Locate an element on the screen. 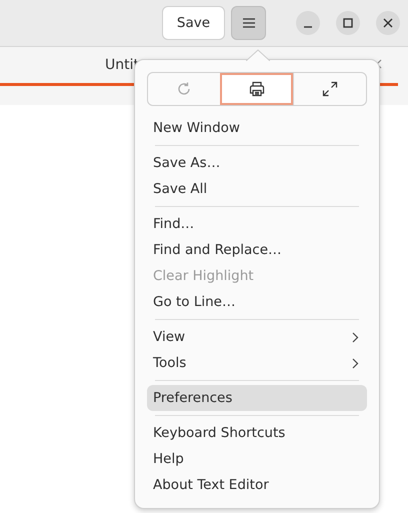  close-icon is located at coordinates (388, 23).